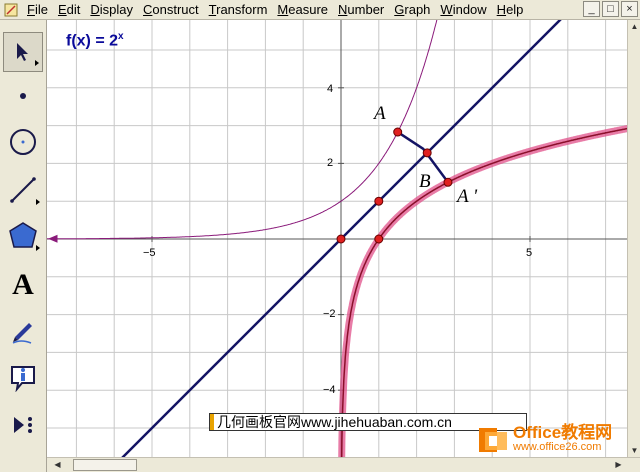  Describe the element at coordinates (334, 422) in the screenshot. I see `watermark-text: 几何画板官网www.jihehuaban.com.cn` at that location.